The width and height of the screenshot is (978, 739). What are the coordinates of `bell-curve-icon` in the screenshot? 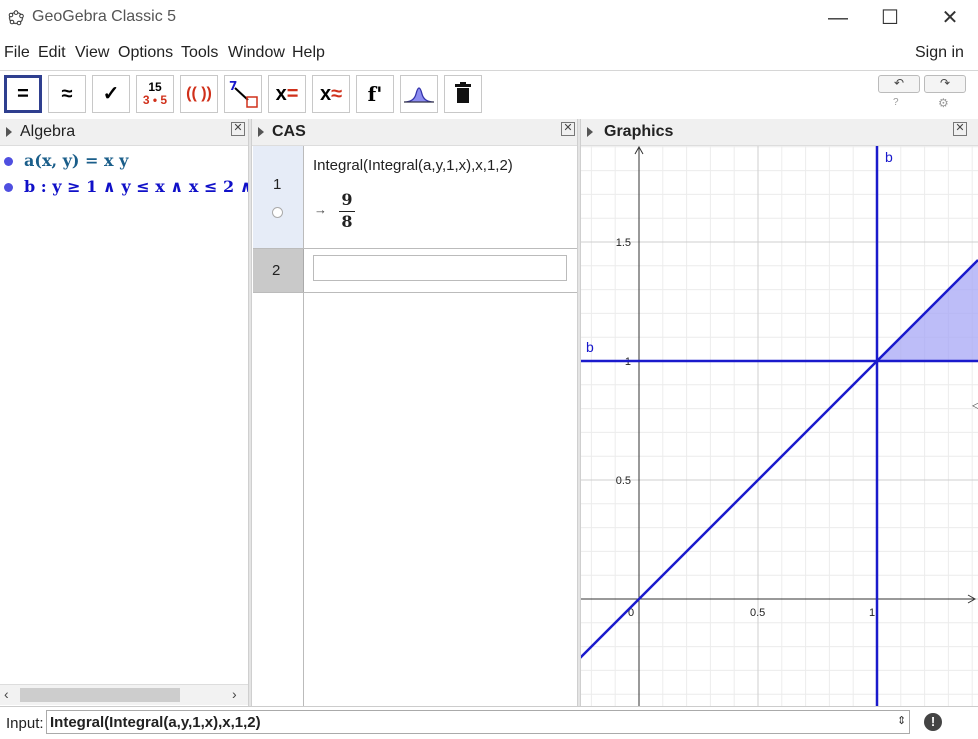 It's located at (419, 101).